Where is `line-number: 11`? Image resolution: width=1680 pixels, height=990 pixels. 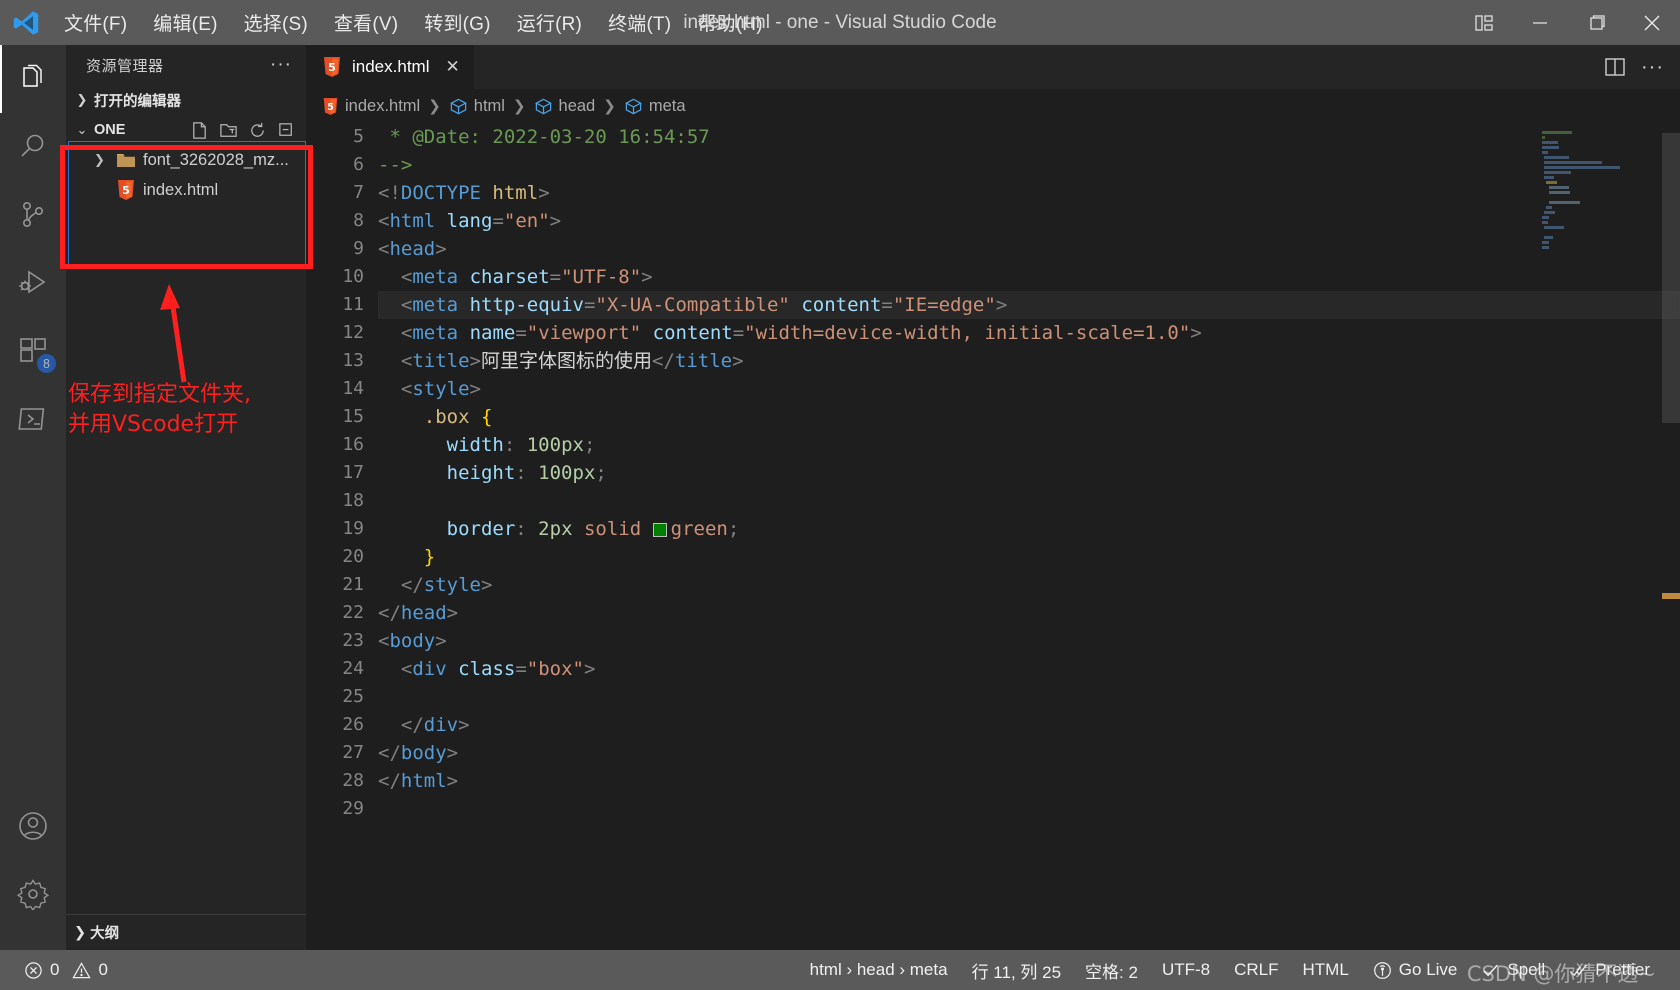 line-number: 11 is located at coordinates (353, 304).